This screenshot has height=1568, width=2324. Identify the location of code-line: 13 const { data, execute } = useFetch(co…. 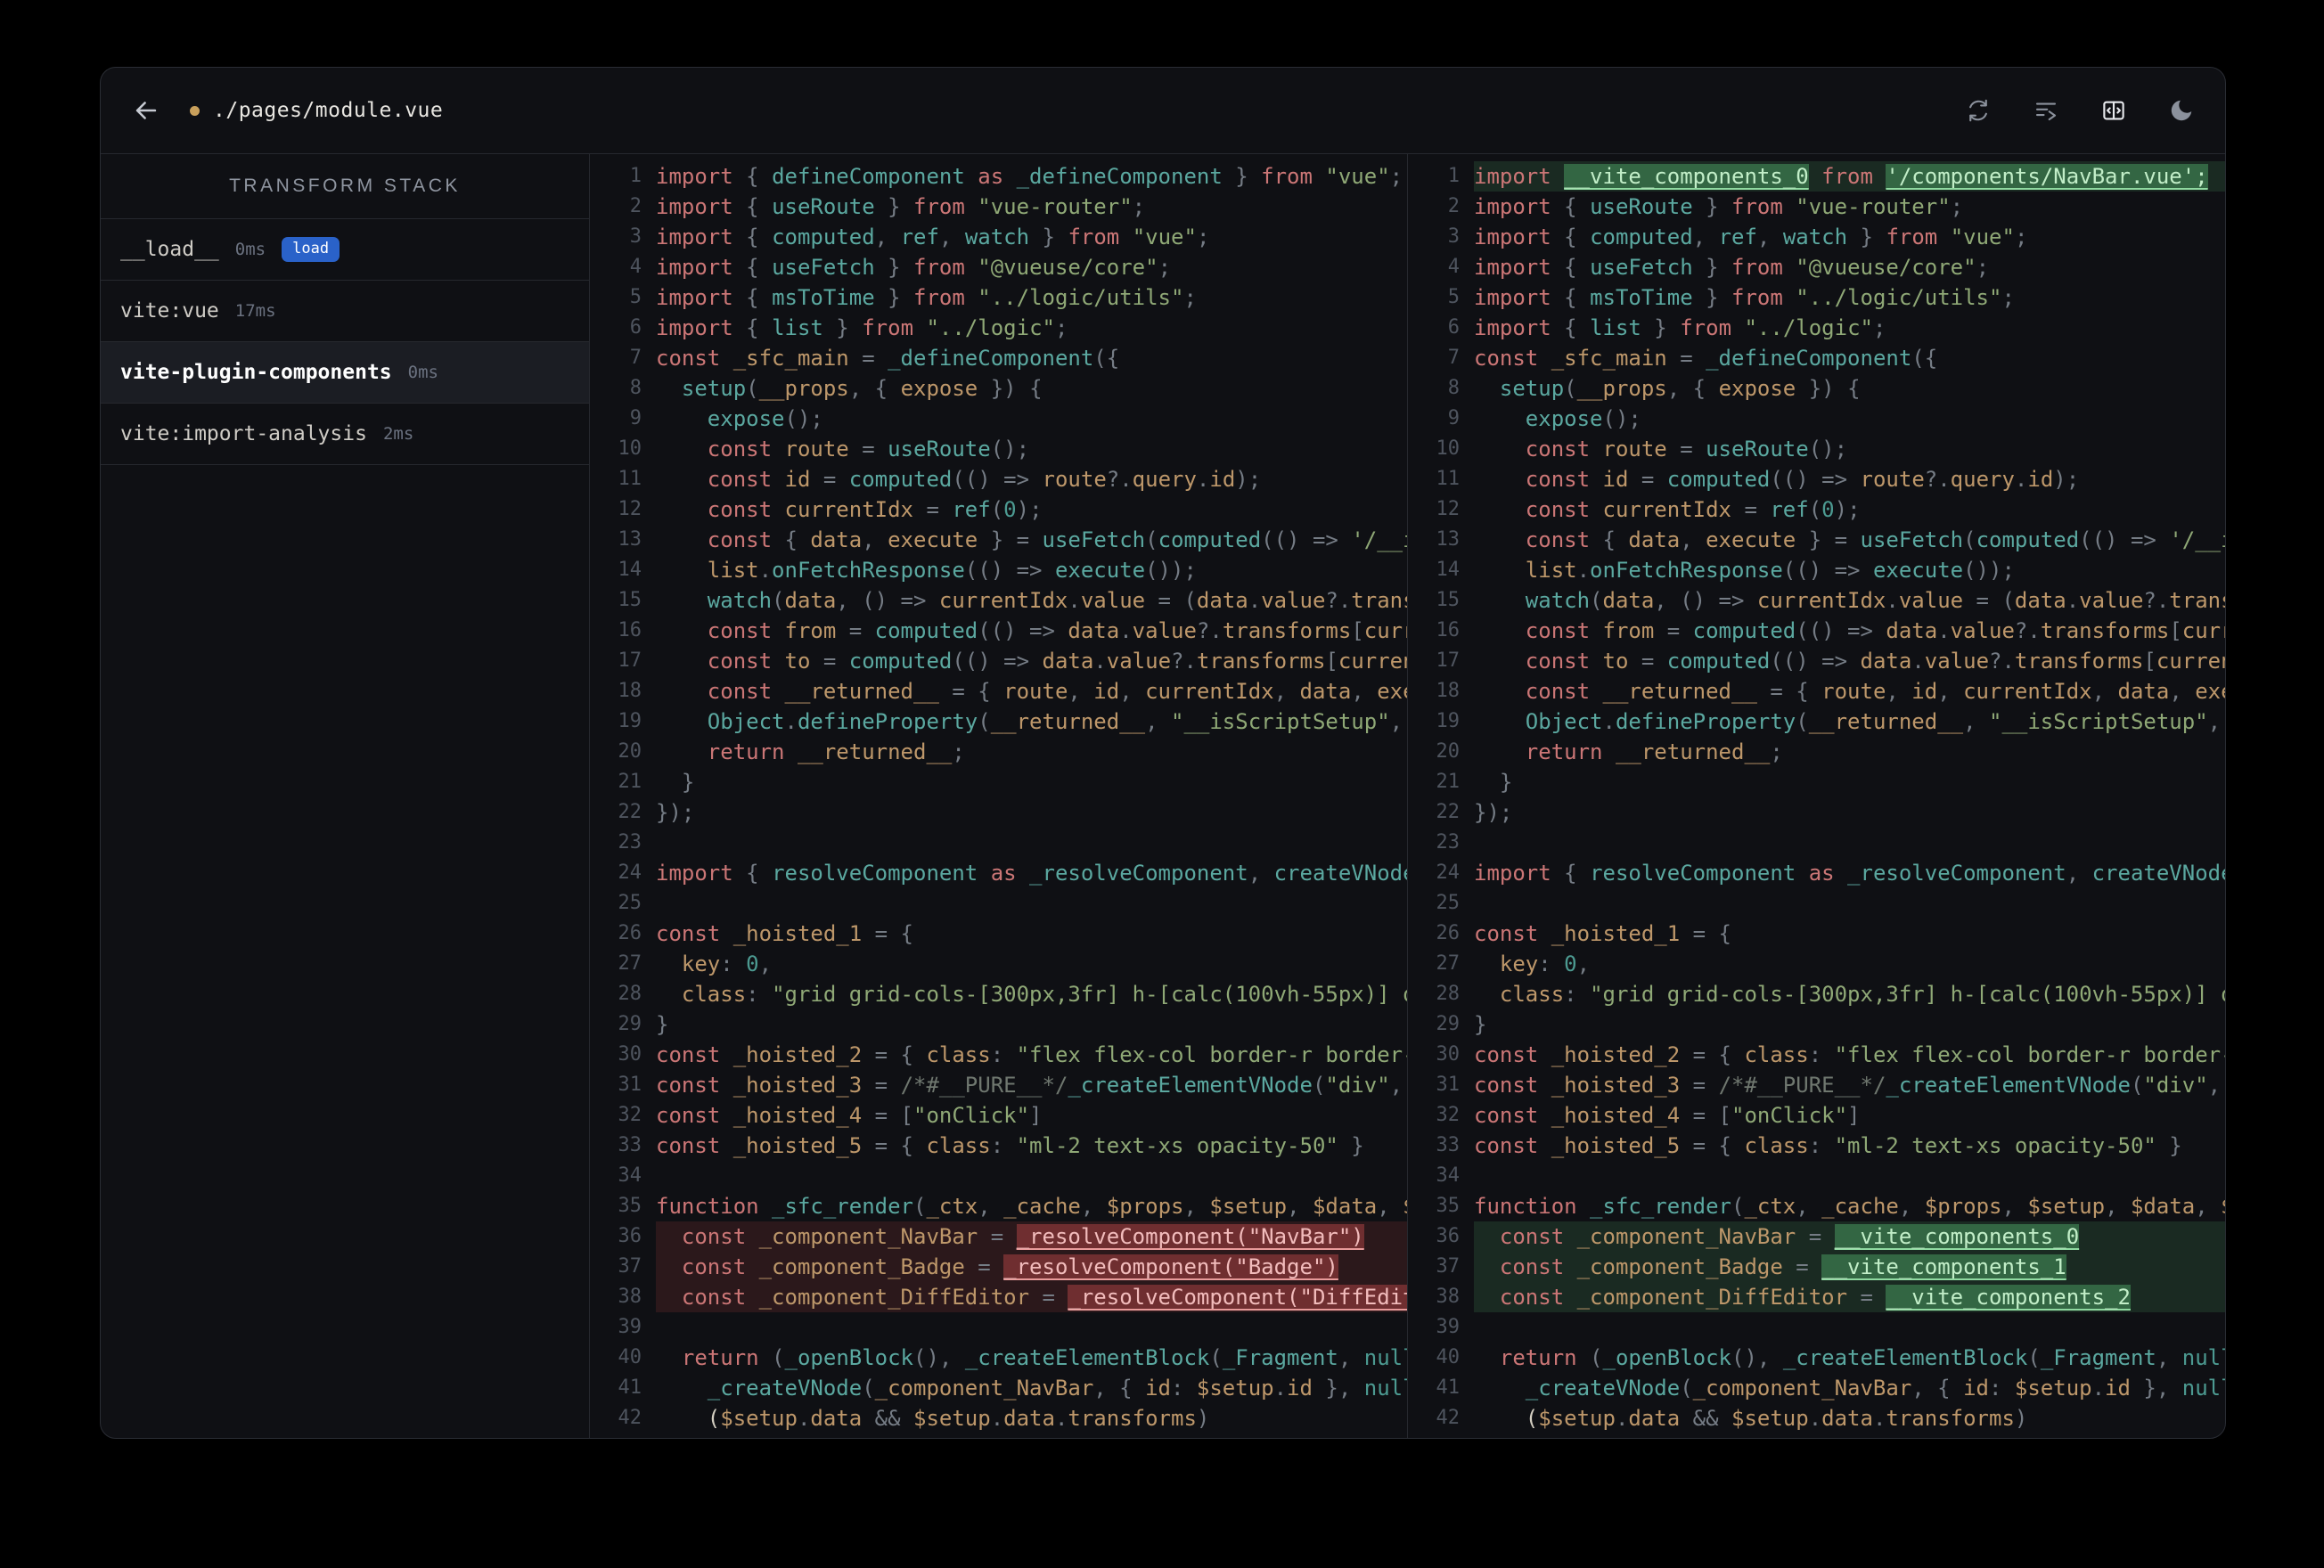
(999, 540).